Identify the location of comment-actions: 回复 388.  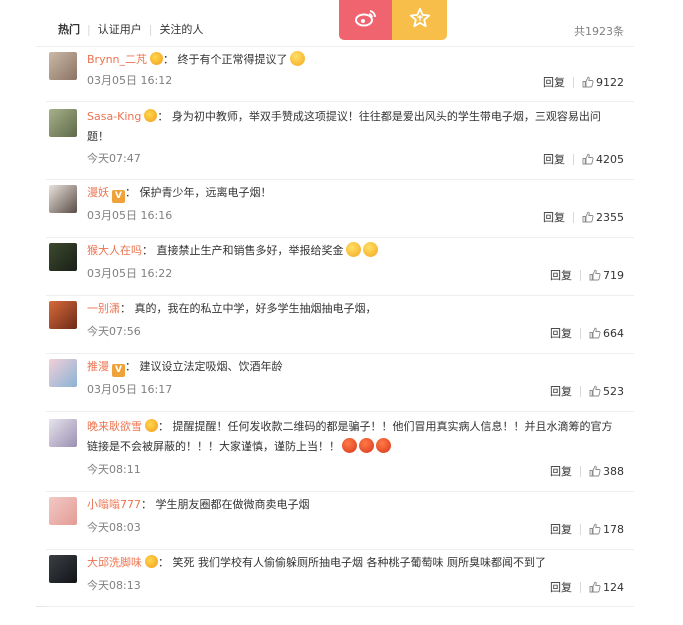
(587, 471).